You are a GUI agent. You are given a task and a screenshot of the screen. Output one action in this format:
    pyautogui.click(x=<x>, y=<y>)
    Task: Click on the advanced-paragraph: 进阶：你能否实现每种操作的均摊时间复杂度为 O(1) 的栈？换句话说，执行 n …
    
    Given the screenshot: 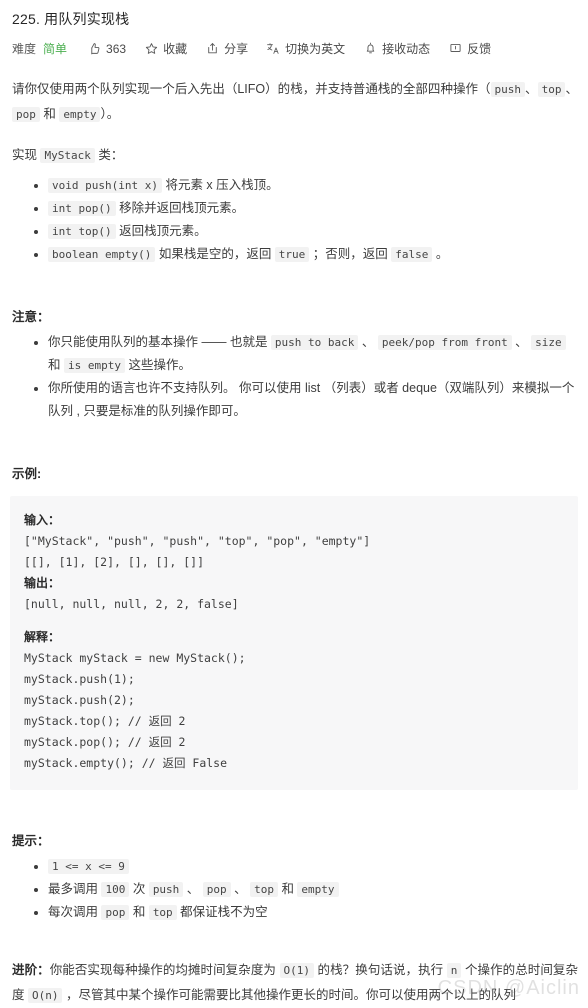 What is the action you would take?
    pyautogui.click(x=295, y=983)
    